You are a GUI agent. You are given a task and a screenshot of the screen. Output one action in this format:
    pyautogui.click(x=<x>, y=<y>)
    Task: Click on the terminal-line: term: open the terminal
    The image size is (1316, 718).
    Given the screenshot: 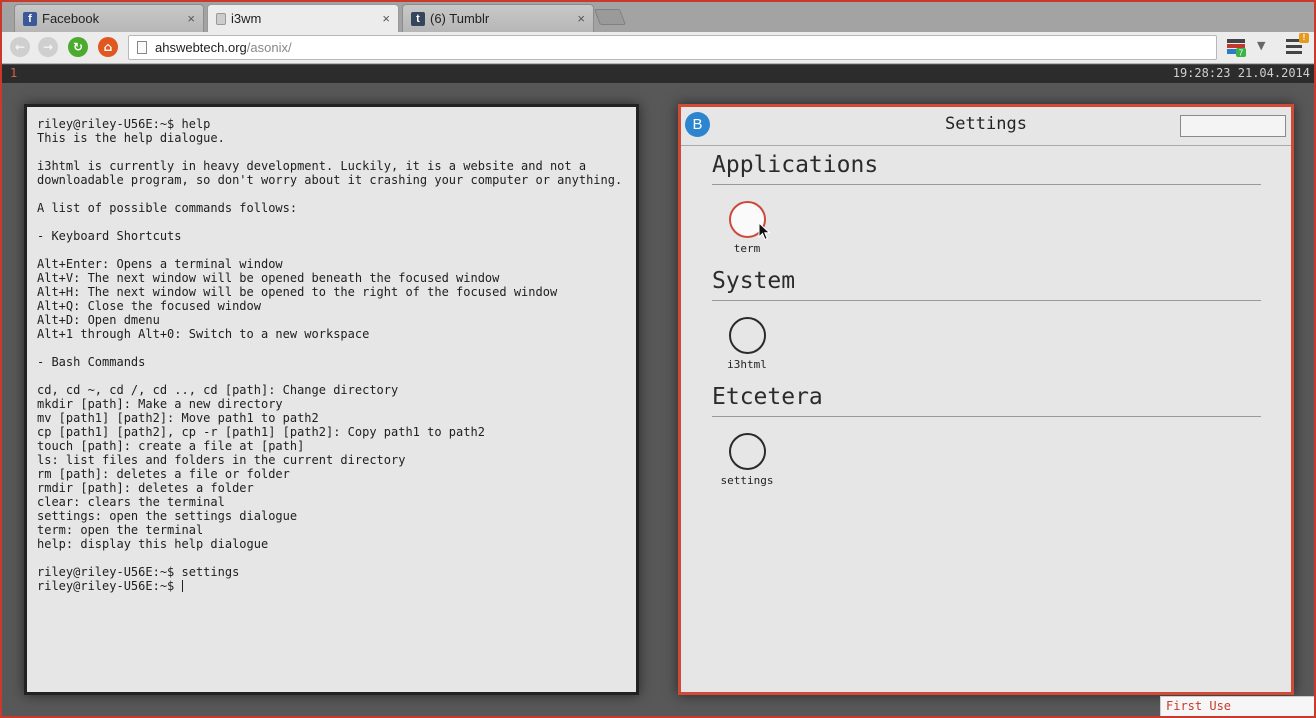 What is the action you would take?
    pyautogui.click(x=120, y=530)
    